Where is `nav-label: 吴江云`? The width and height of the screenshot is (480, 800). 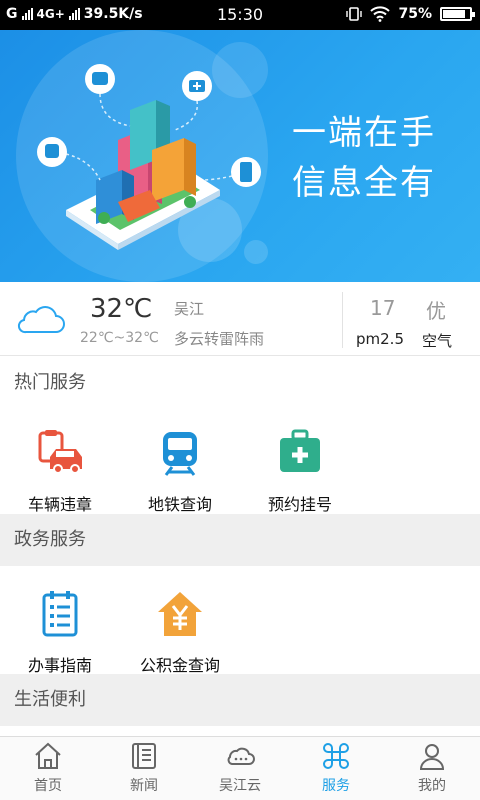
nav-label: 吴江云 is located at coordinates (240, 786).